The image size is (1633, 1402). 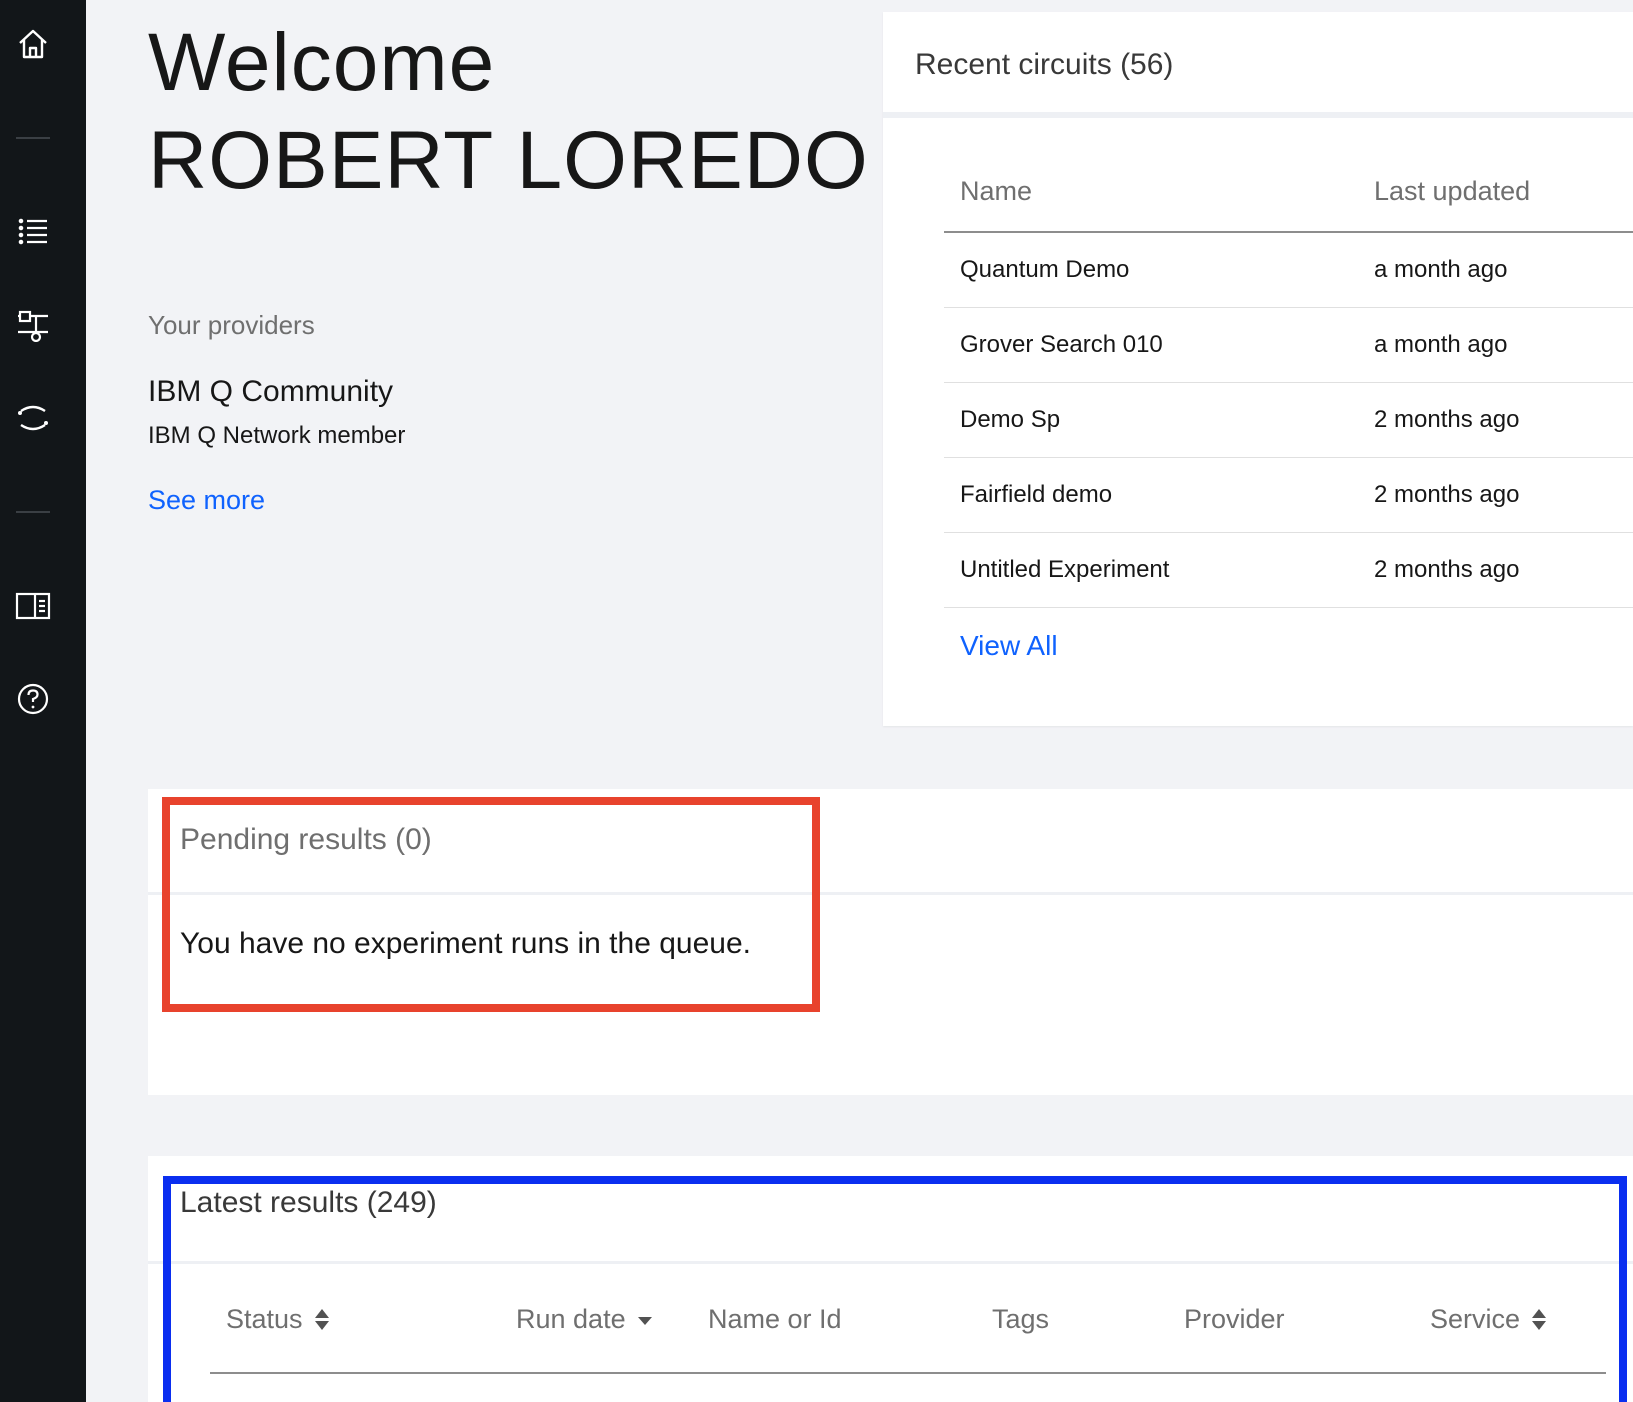 I want to click on column-header-name: Name, so click(x=1151, y=192).